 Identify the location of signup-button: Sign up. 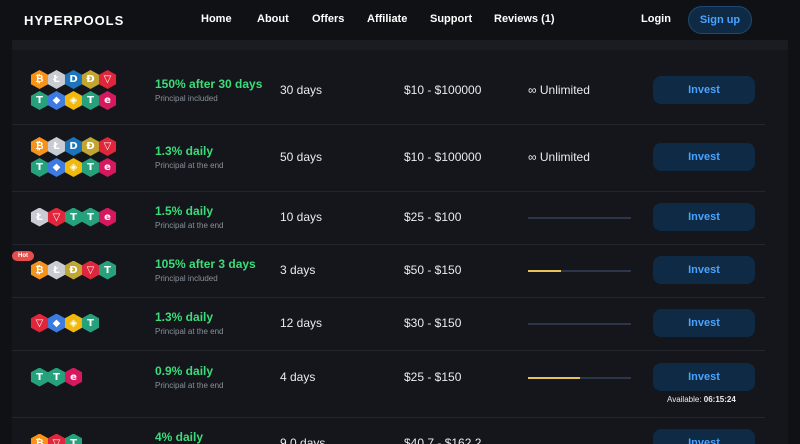
(720, 20).